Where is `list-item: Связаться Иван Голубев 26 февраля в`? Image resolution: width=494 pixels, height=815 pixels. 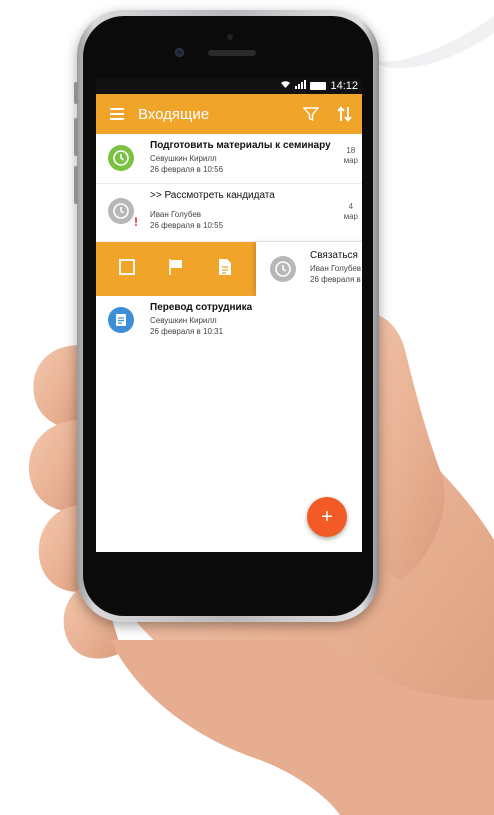 list-item: Связаться Иван Голубев 26 февраля в is located at coordinates (309, 269).